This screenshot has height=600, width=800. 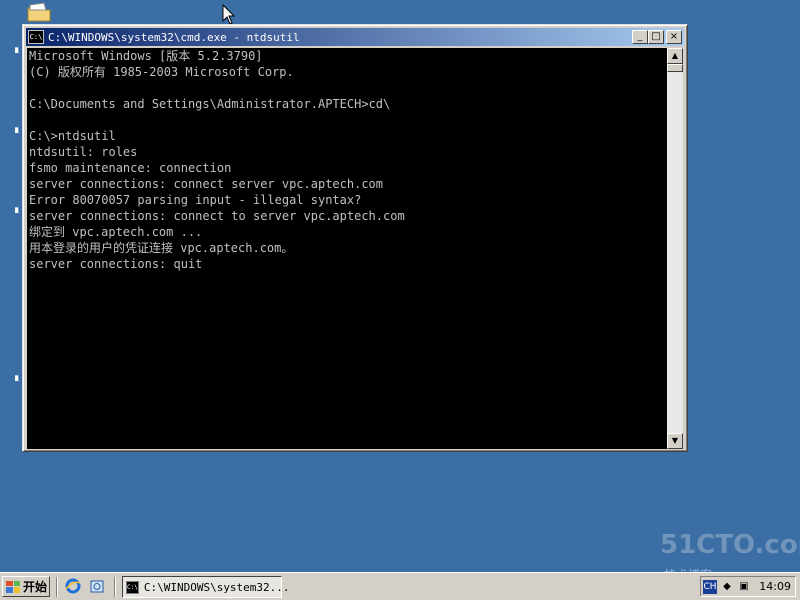 I want to click on clock: 14:09, so click(x=775, y=586).